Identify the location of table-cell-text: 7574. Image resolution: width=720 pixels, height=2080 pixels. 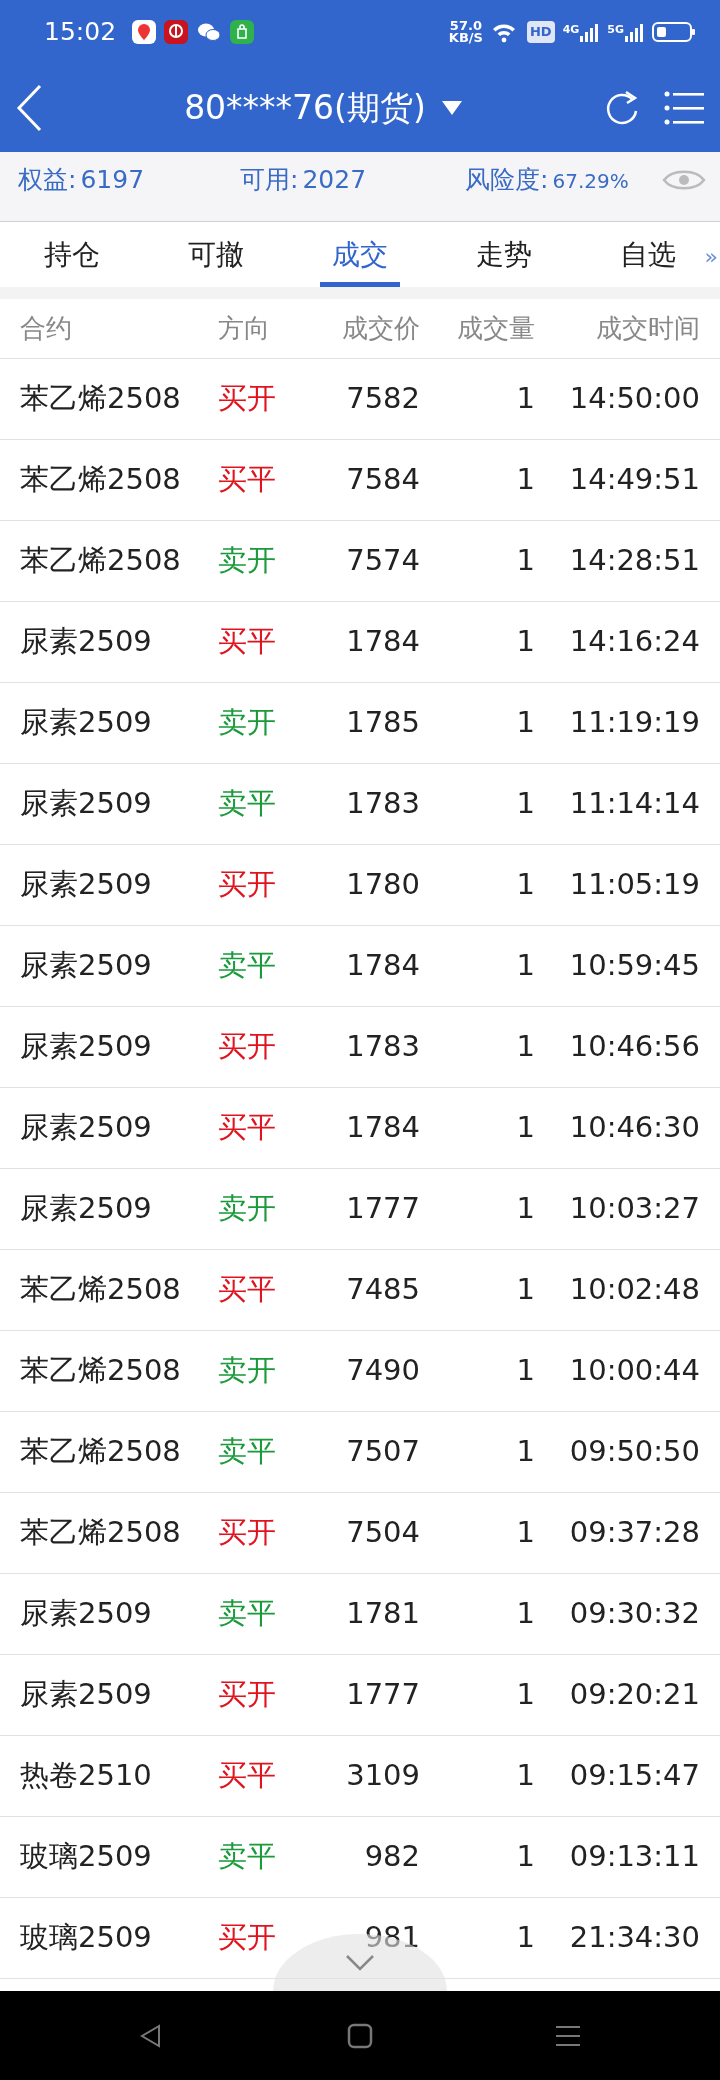
(382, 561).